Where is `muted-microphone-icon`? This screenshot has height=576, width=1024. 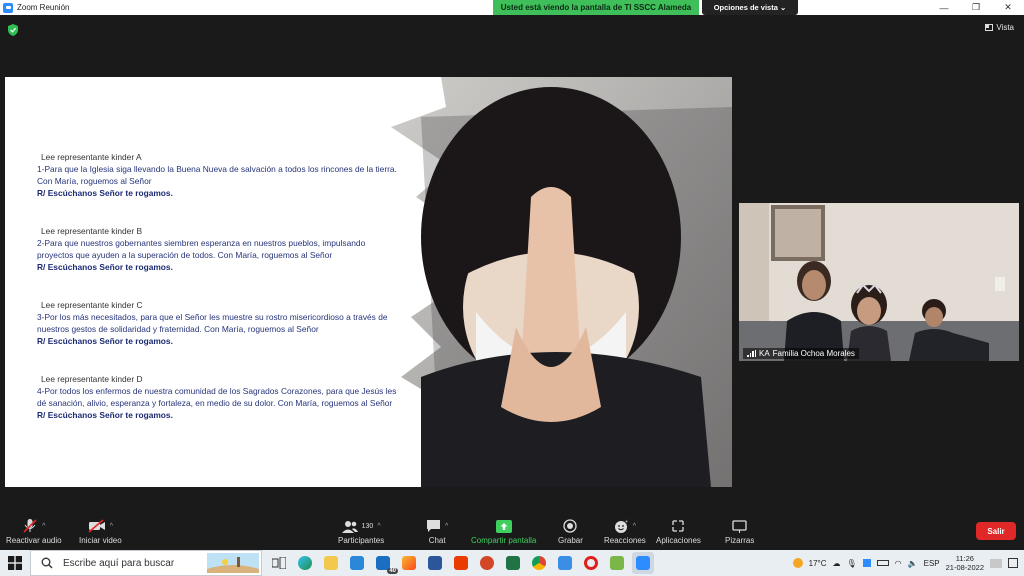 muted-microphone-icon is located at coordinates (30, 526).